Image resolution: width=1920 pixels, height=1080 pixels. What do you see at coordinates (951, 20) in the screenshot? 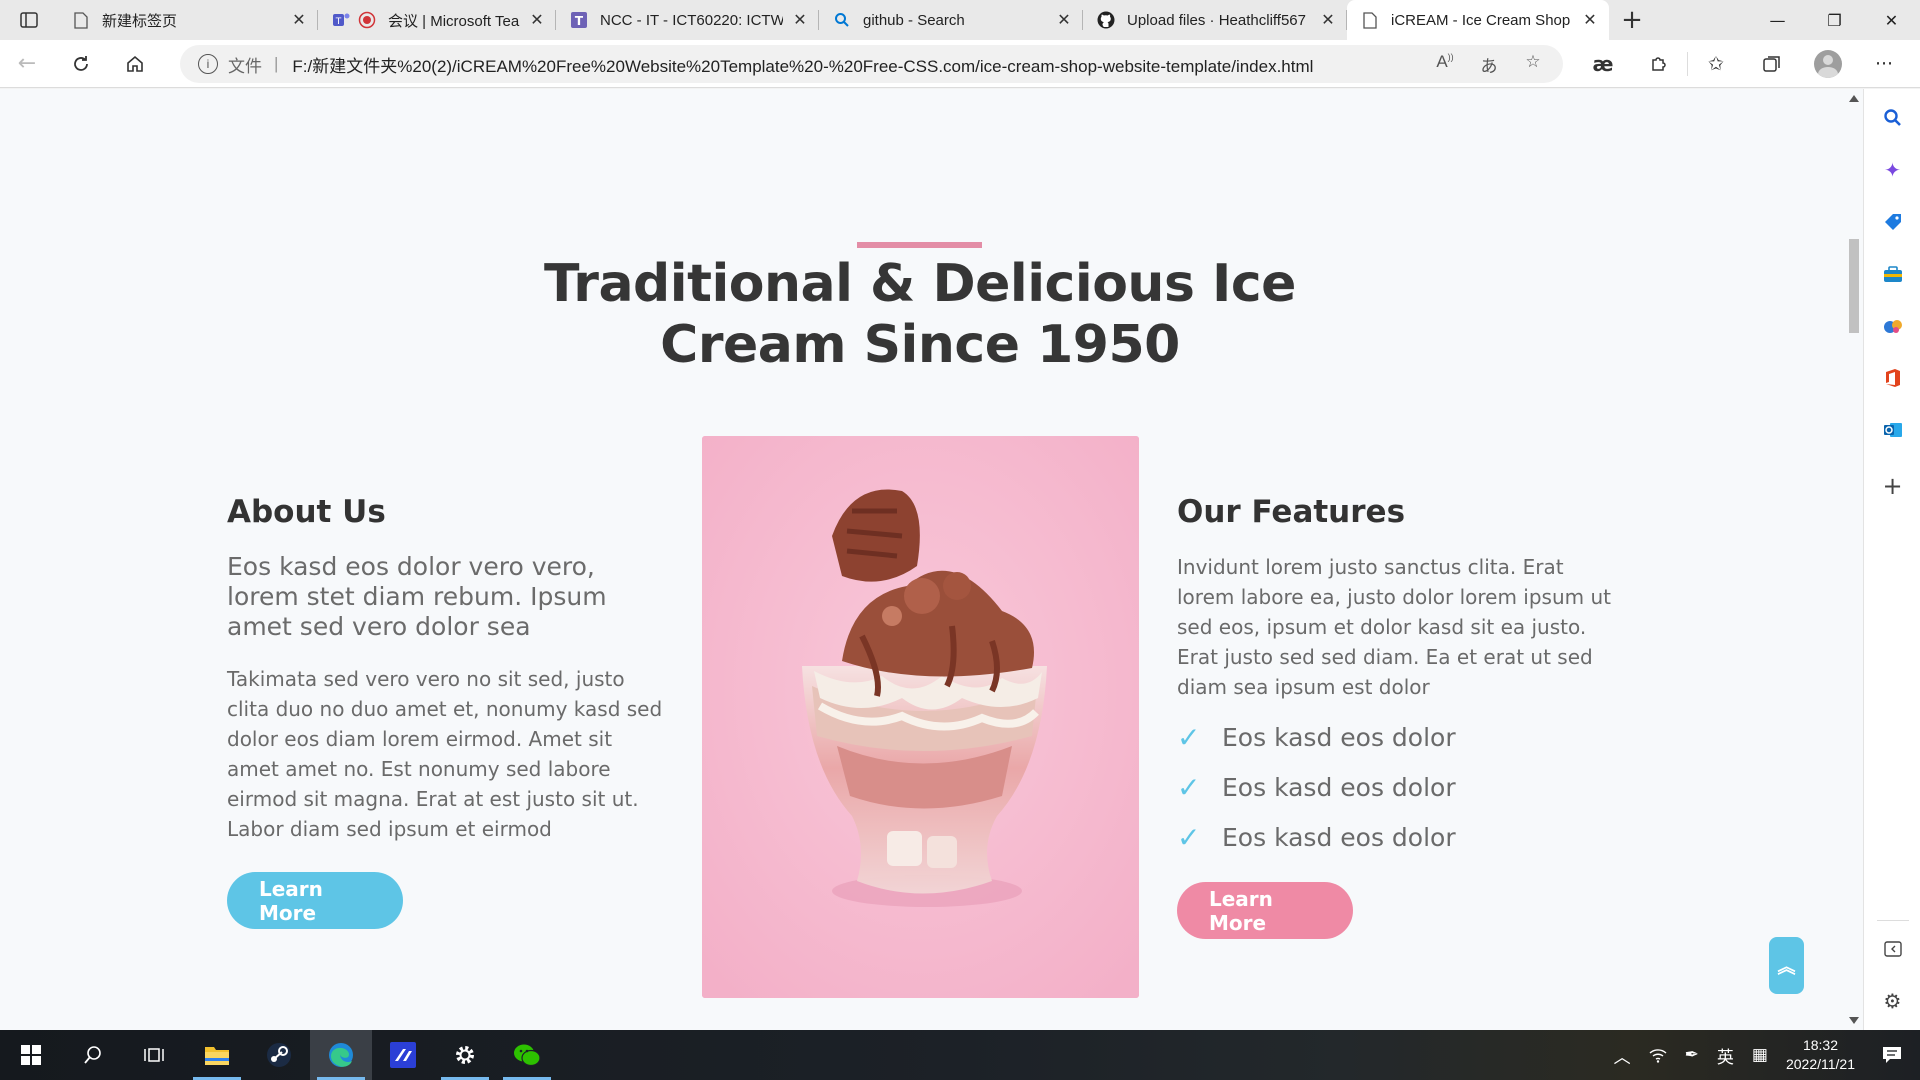
I see `tab-github-search: github - Search ✕` at bounding box center [951, 20].